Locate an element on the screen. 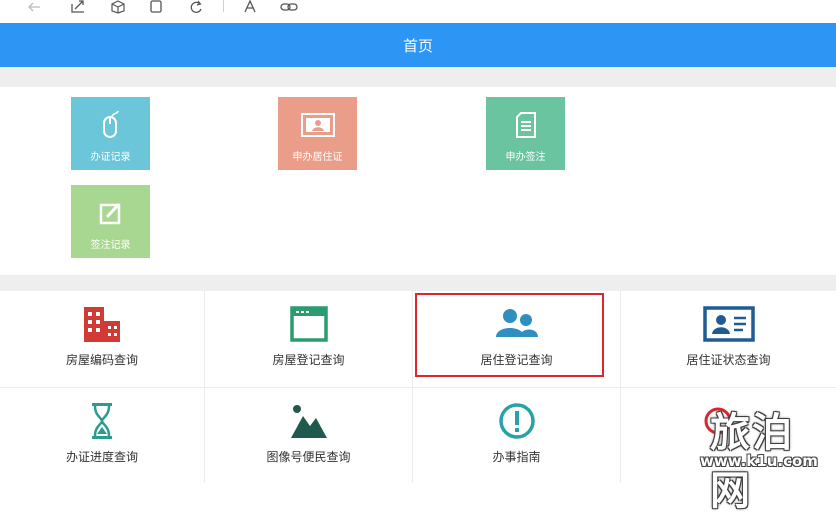  highlight-box is located at coordinates (509, 335).